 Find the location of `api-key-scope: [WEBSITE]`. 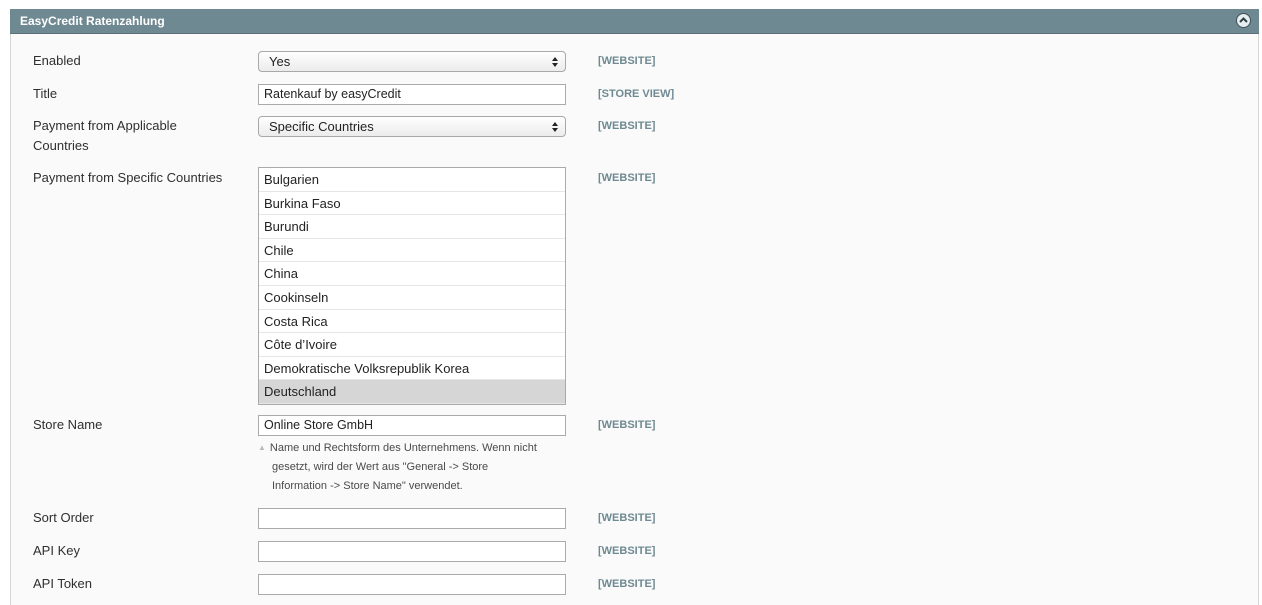

api-key-scope: [WEBSITE] is located at coordinates (627, 551).